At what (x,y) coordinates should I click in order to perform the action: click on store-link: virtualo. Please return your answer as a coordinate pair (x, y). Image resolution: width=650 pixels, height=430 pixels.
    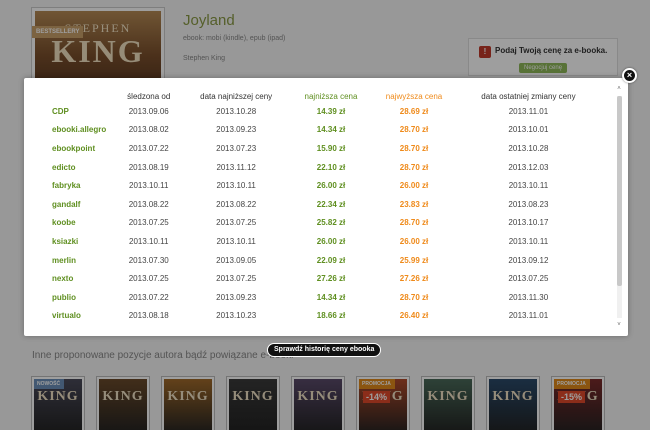
    Looking at the image, I should click on (73, 316).